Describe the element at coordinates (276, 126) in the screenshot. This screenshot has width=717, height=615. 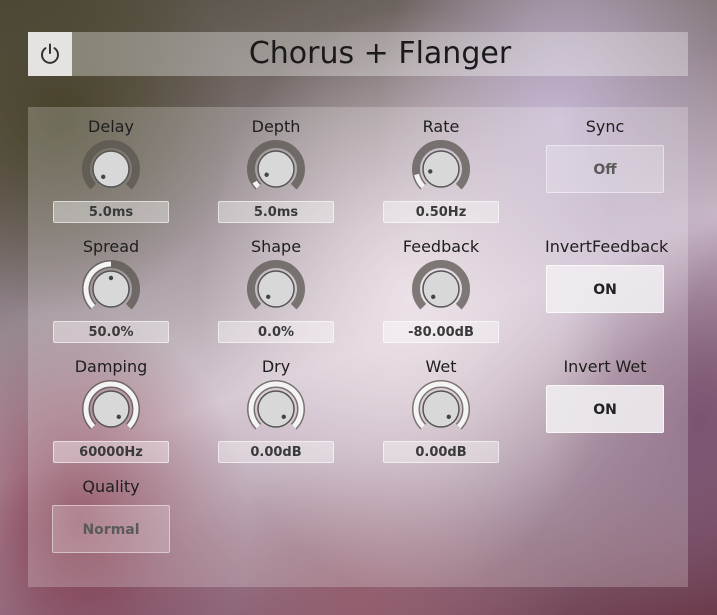
I see `depth-label: Depth` at that location.